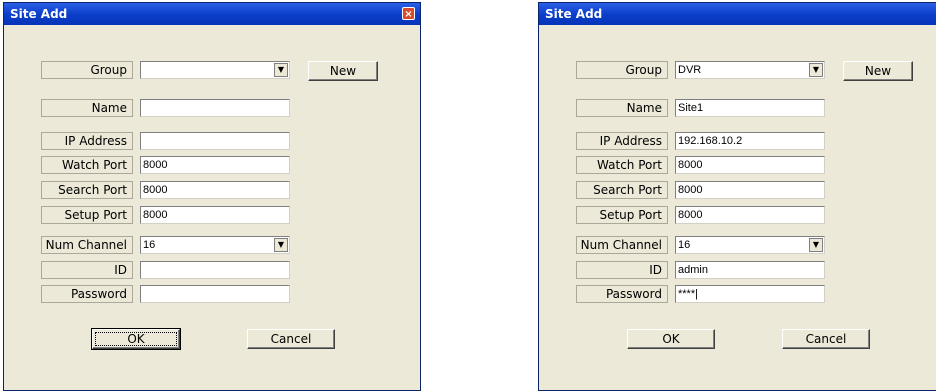  I want to click on group-combo-value: DVR, so click(690, 70).